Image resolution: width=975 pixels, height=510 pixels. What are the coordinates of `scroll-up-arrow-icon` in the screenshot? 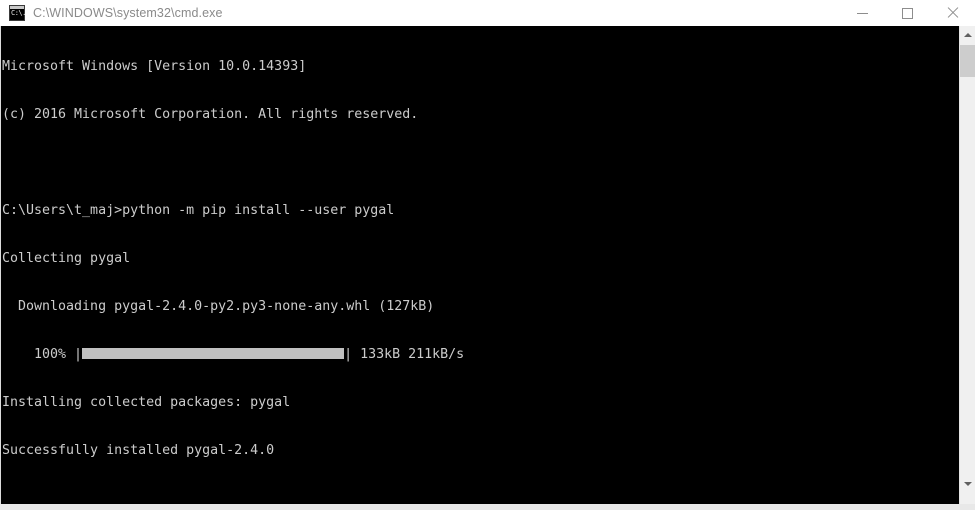 It's located at (967, 34).